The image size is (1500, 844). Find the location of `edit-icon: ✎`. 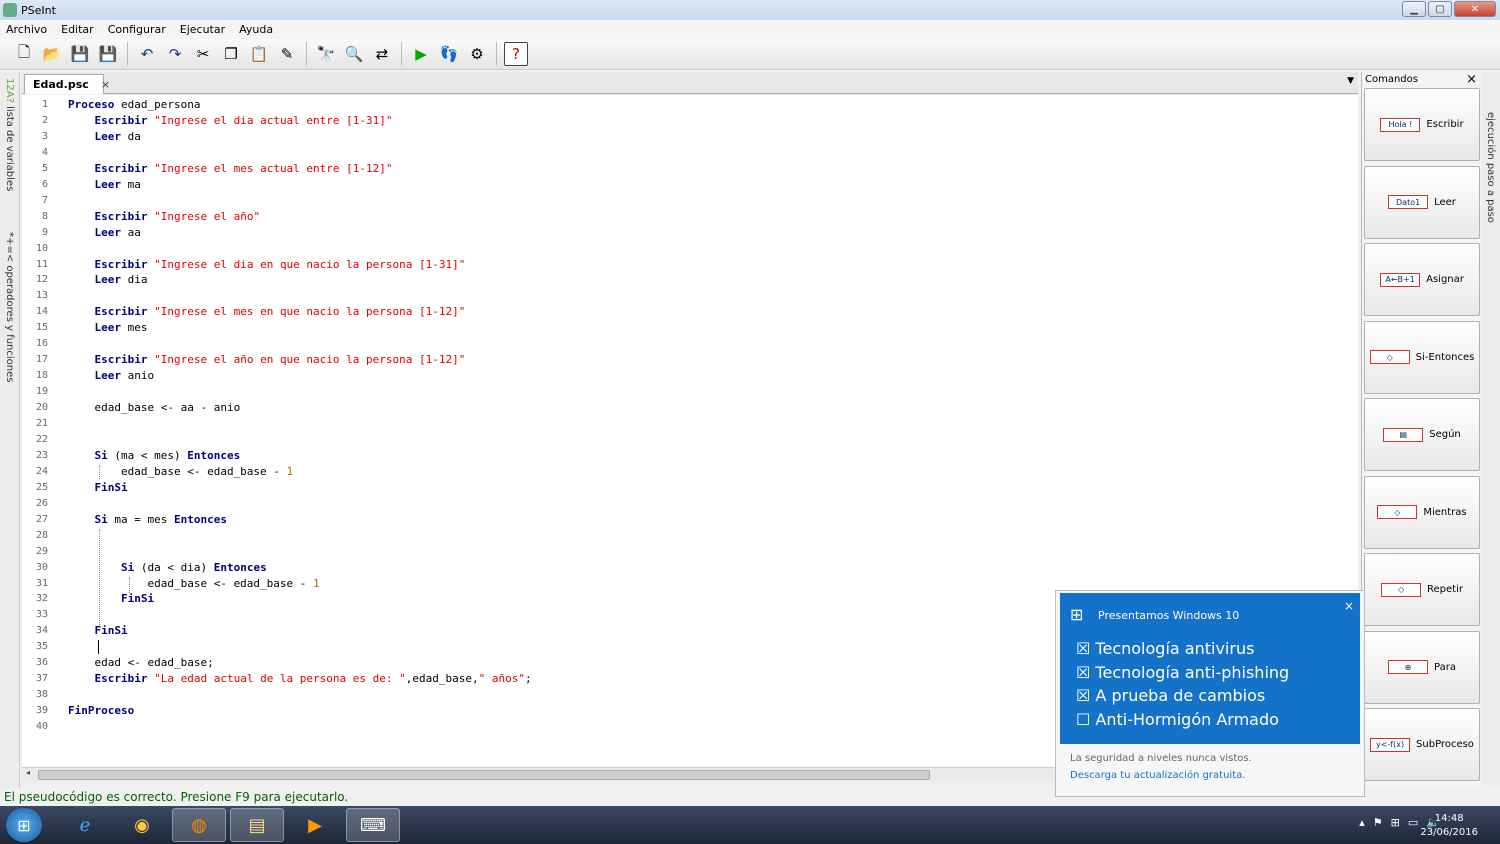

edit-icon: ✎ is located at coordinates (287, 54).